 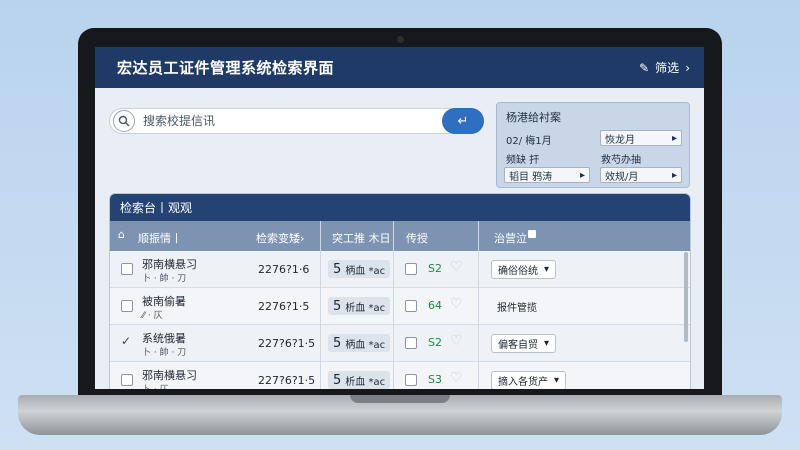 What do you see at coordinates (400, 236) in the screenshot?
I see `table-header-row: ⌂ 顺振情丨 检索变矮› 突工推 木日 传授 治营泣` at bounding box center [400, 236].